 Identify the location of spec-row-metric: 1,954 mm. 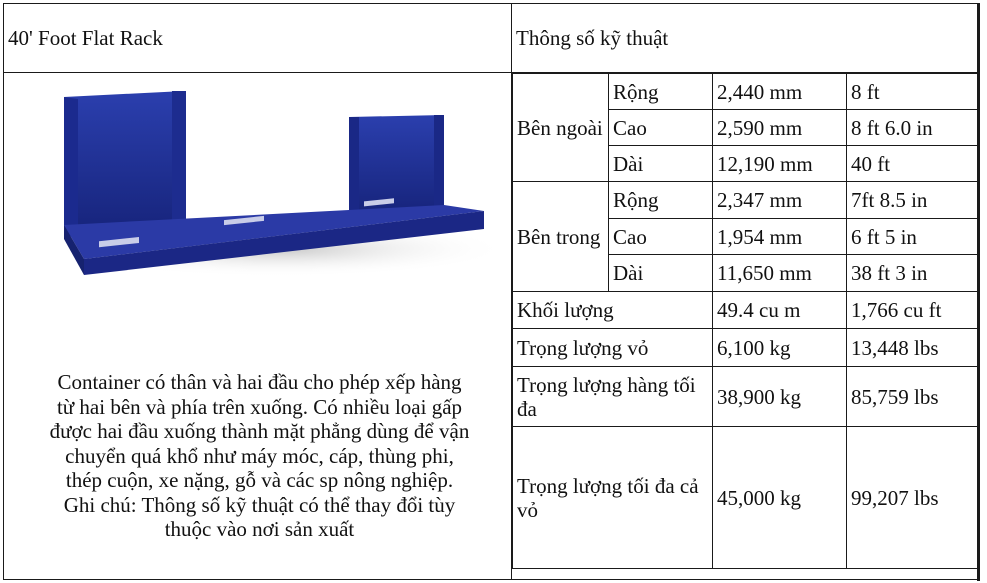
(779, 236).